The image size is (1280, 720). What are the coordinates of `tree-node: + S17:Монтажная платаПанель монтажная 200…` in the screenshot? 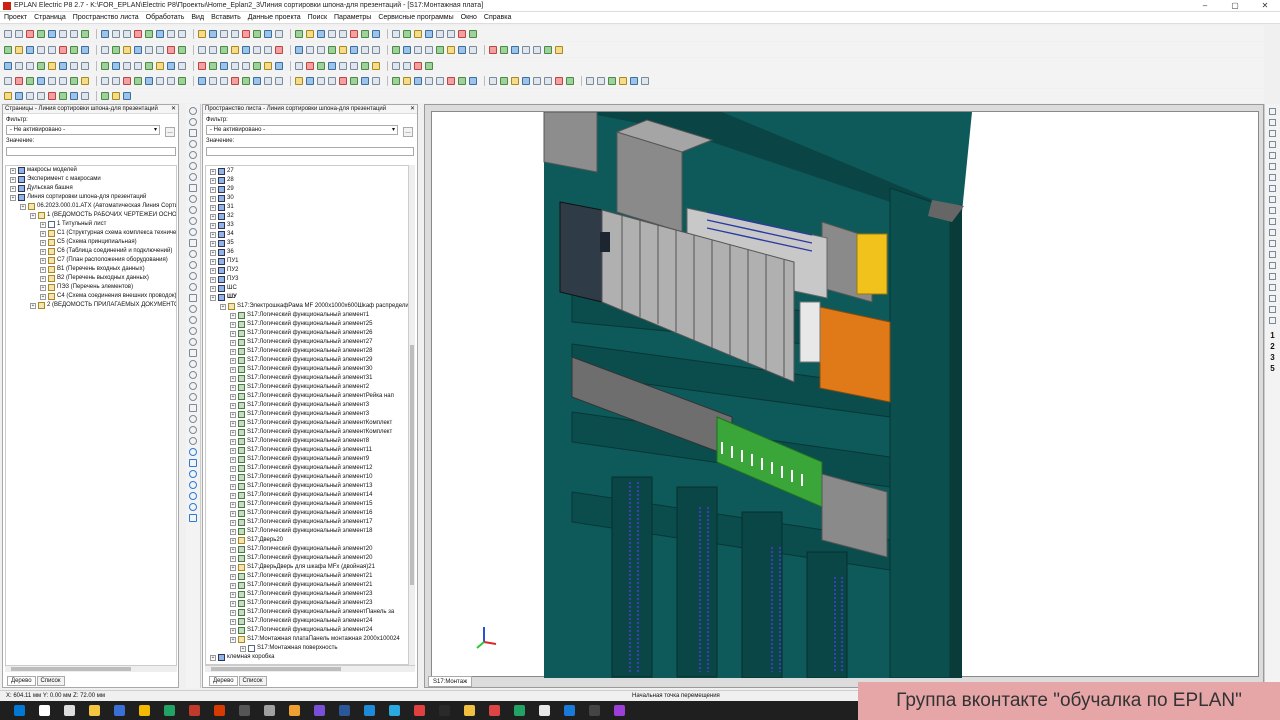 It's located at (307, 639).